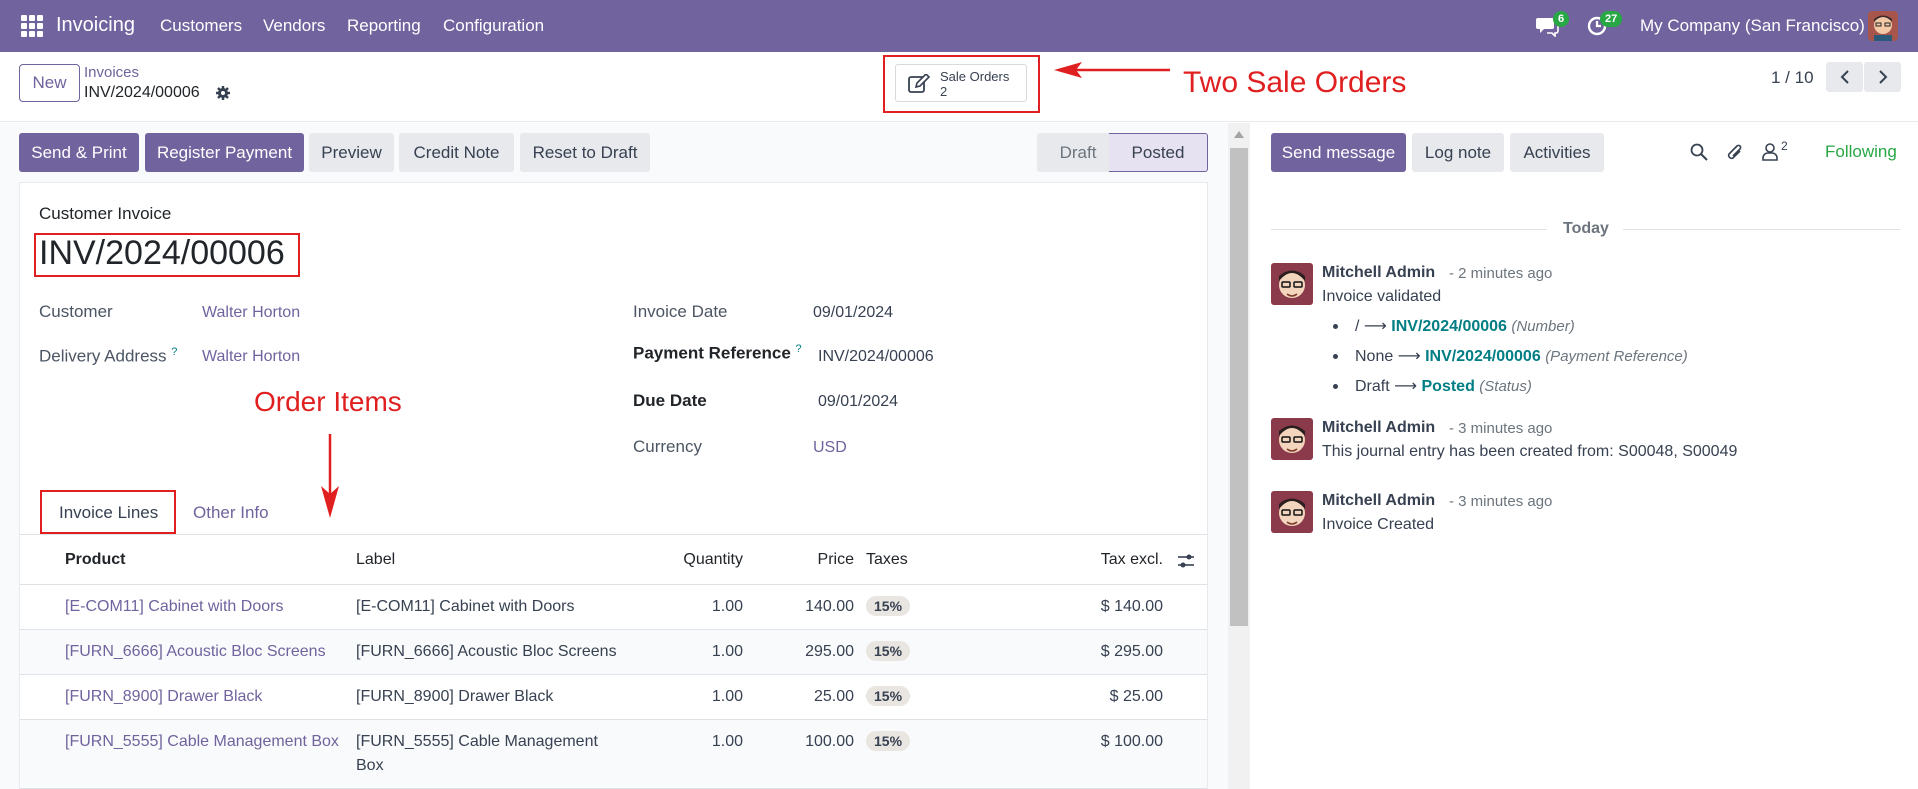 The height and width of the screenshot is (789, 1918). What do you see at coordinates (1448, 386) in the screenshot?
I see `tracking-new-value: Posted` at bounding box center [1448, 386].